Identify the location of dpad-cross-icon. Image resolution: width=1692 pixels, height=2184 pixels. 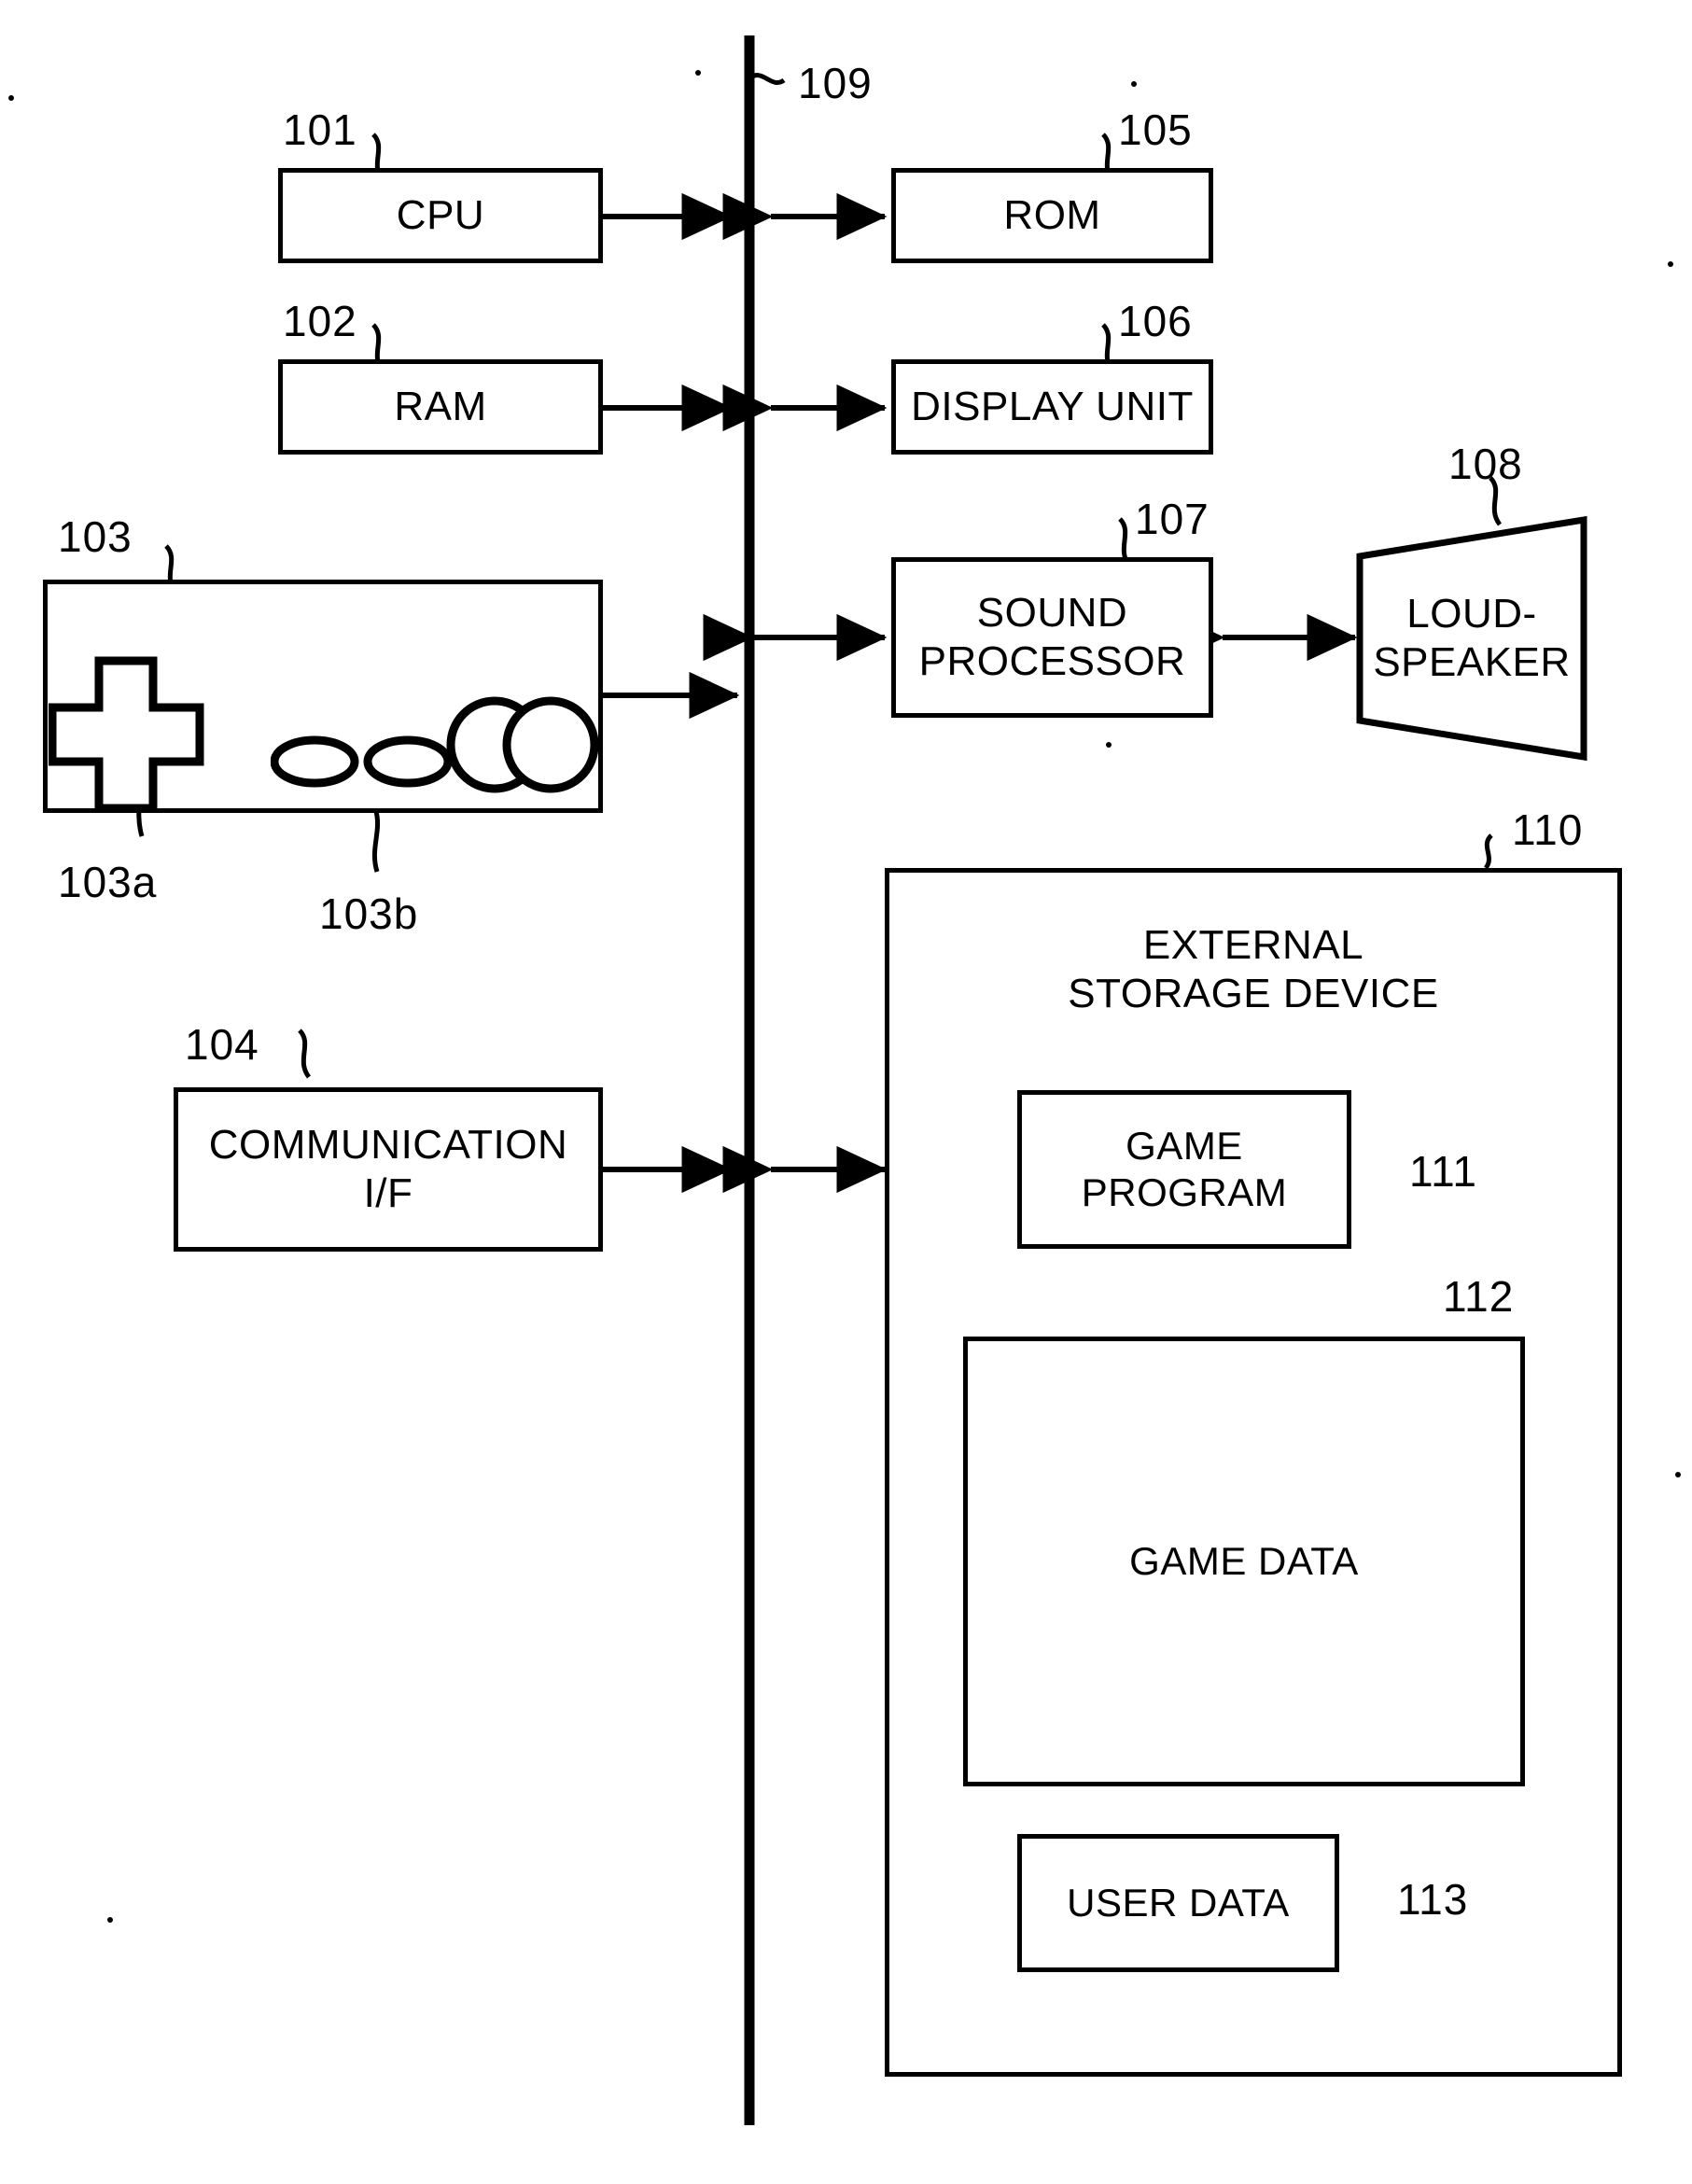
(142, 742).